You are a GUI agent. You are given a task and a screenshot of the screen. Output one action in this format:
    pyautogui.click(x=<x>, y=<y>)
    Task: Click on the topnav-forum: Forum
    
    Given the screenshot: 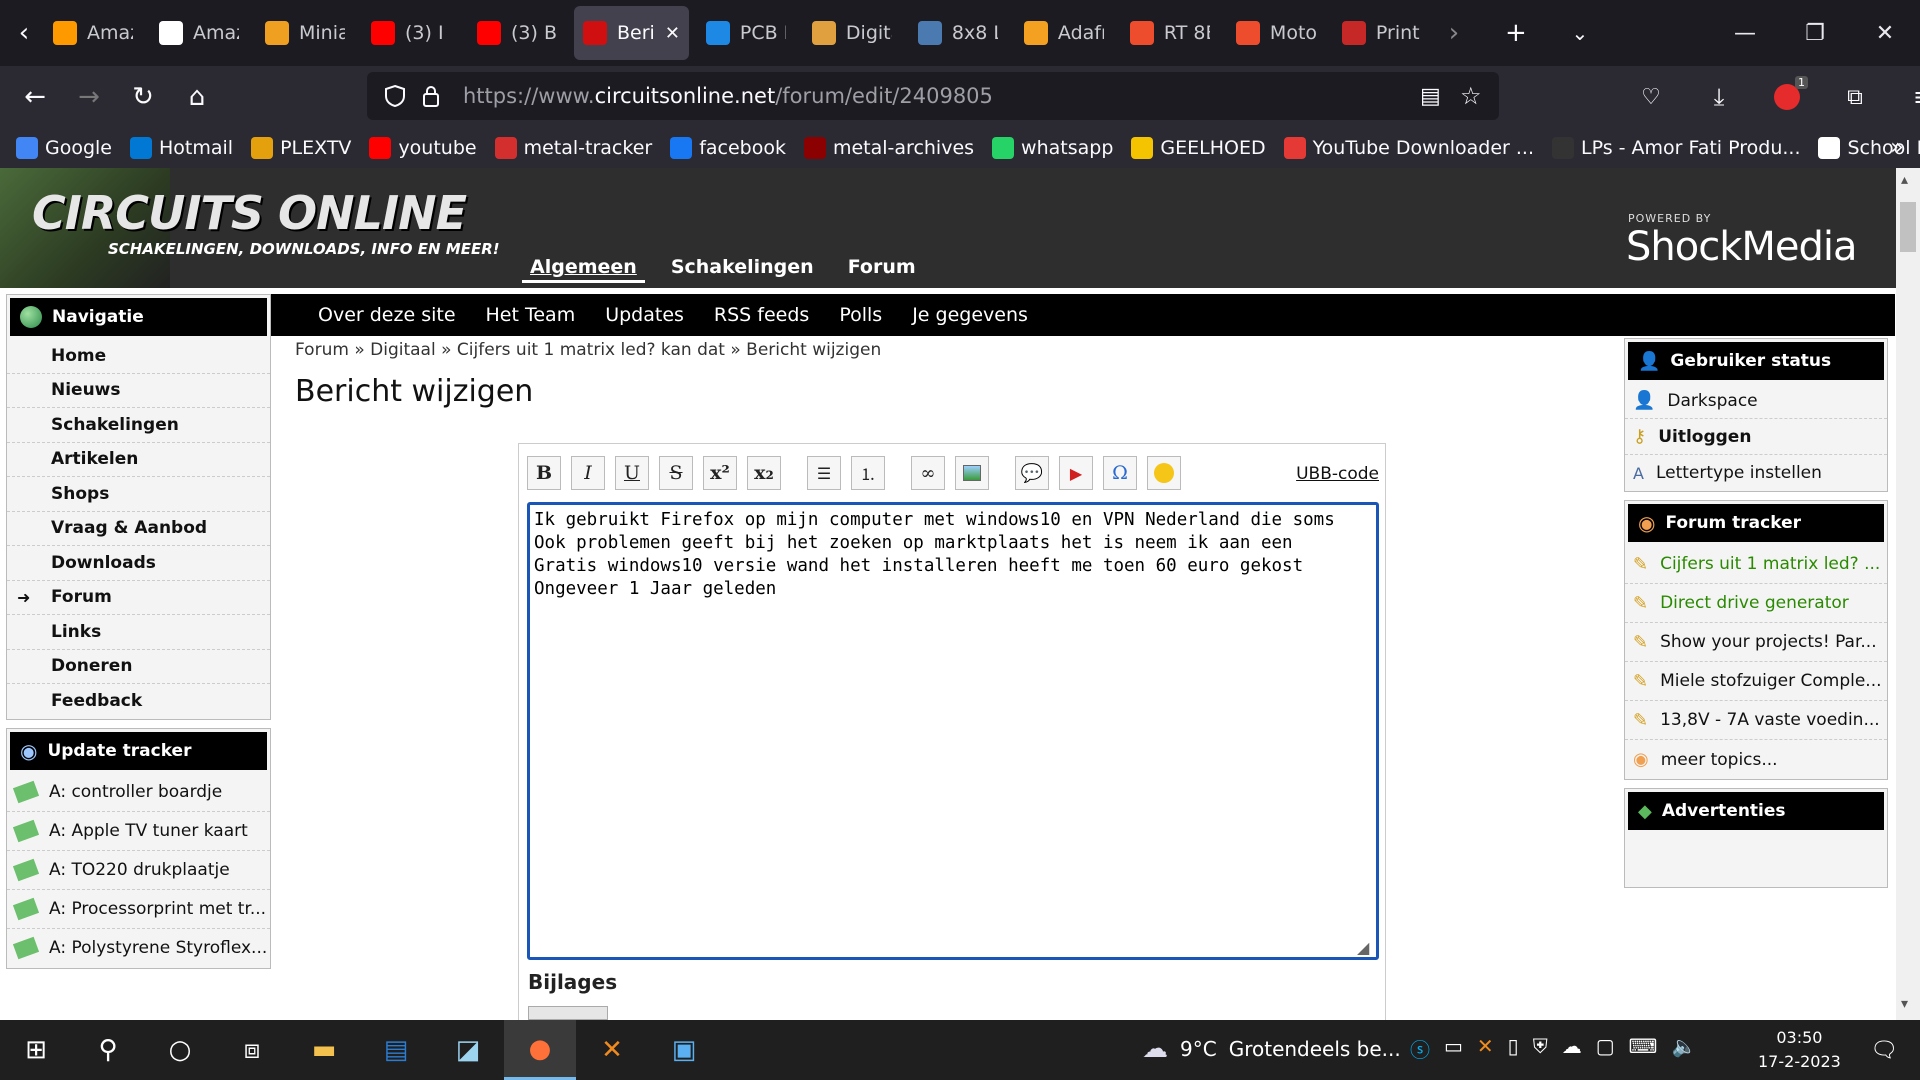 What is the action you would take?
    pyautogui.click(x=882, y=268)
    